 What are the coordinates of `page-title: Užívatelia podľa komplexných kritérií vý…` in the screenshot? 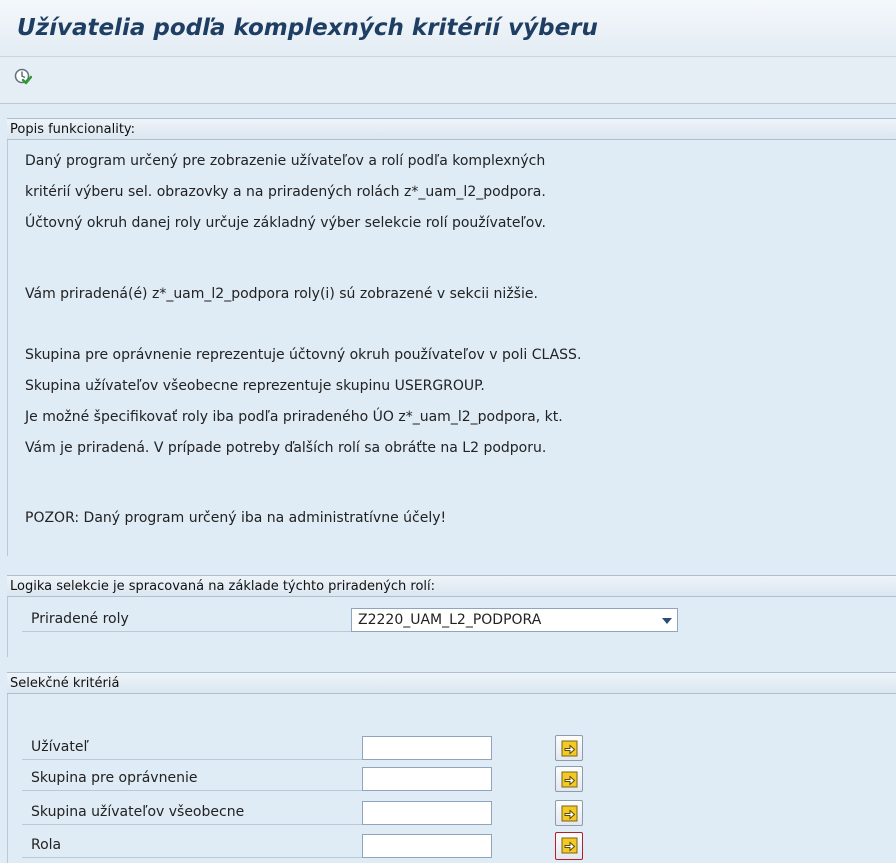 It's located at (307, 28).